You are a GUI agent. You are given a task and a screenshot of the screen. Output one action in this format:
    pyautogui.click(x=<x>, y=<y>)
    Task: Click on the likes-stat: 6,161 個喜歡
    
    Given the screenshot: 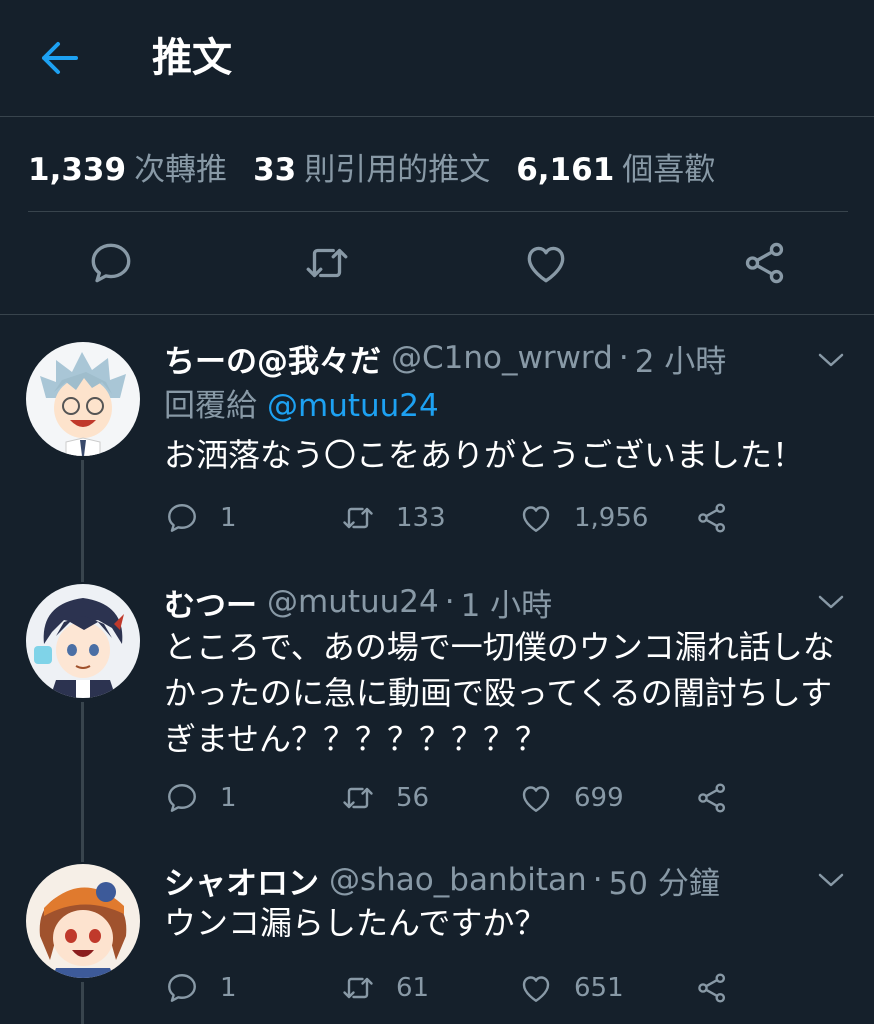 What is the action you would take?
    pyautogui.click(x=615, y=166)
    